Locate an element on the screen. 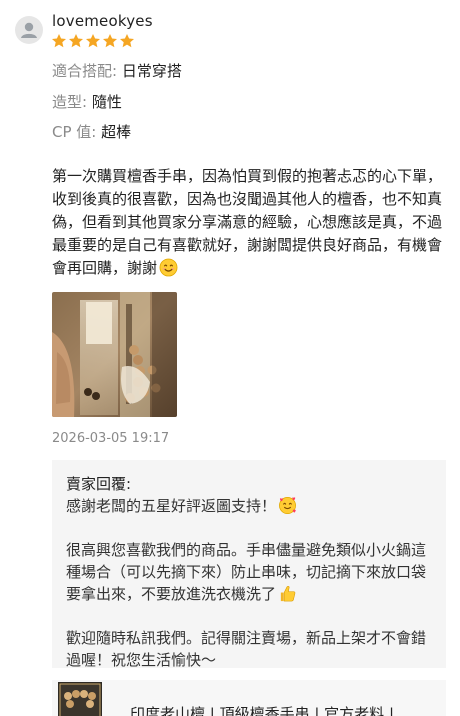 The height and width of the screenshot is (716, 460). attribute-value-rating: CP 值: 超棒 is located at coordinates (91, 131).